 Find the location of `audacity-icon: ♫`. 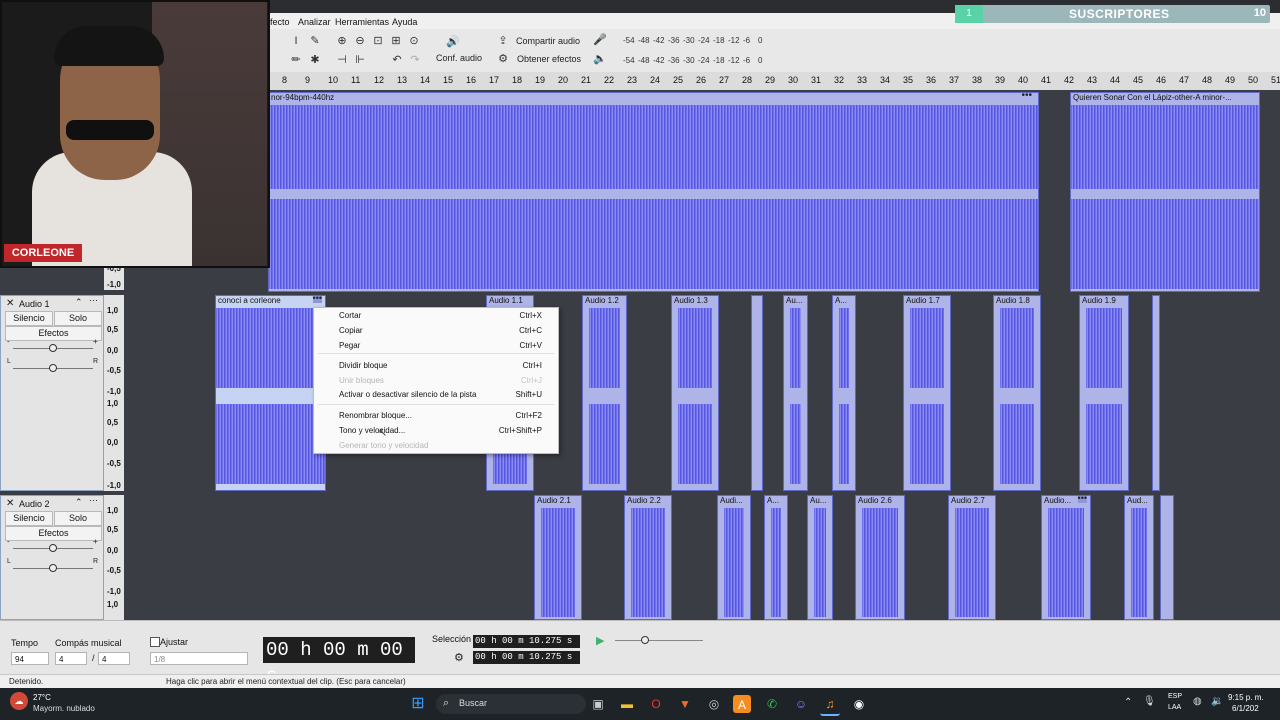

audacity-icon: ♫ is located at coordinates (830, 705).